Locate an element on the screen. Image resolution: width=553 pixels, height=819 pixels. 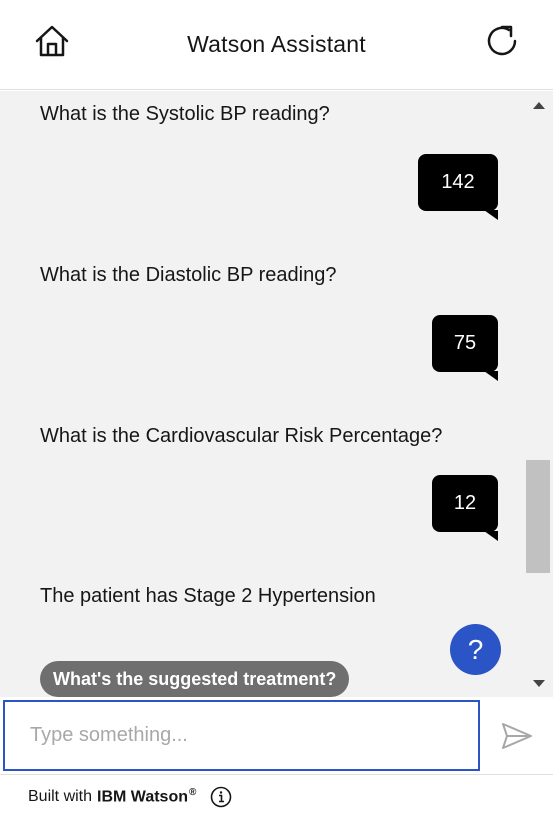
help-button: ? is located at coordinates (475, 649).